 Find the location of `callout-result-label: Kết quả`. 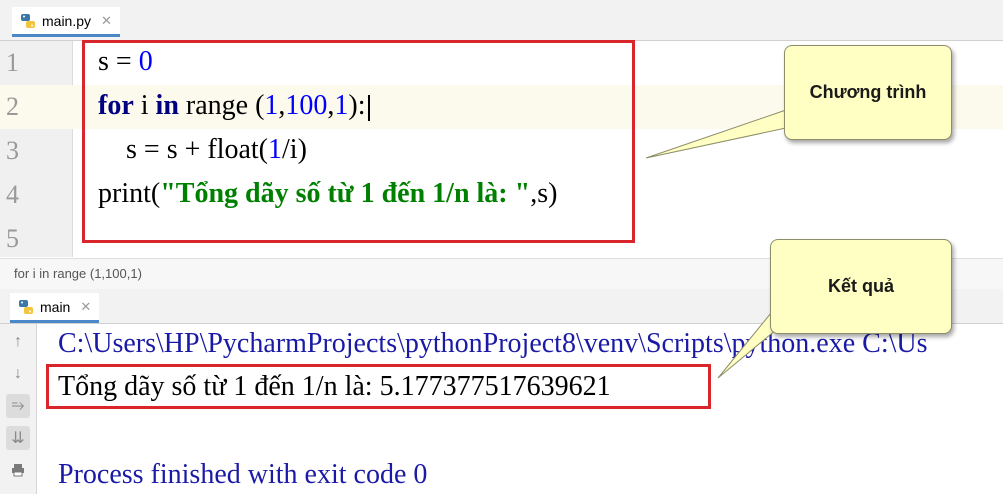

callout-result-label: Kết quả is located at coordinates (860, 286).